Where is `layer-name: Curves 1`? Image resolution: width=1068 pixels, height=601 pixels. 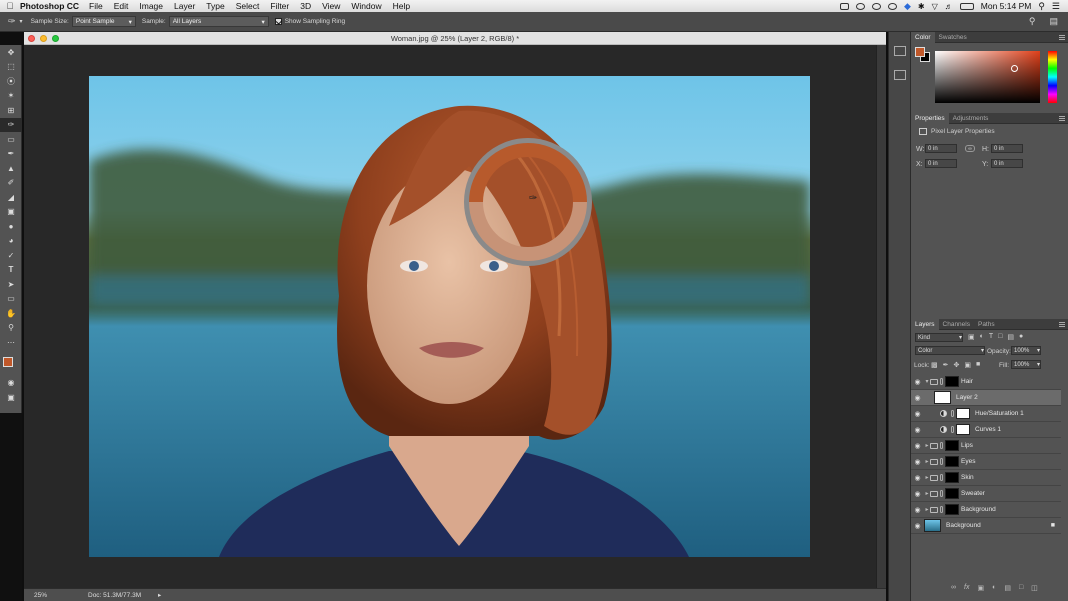
layer-name: Curves 1 is located at coordinates (988, 429).